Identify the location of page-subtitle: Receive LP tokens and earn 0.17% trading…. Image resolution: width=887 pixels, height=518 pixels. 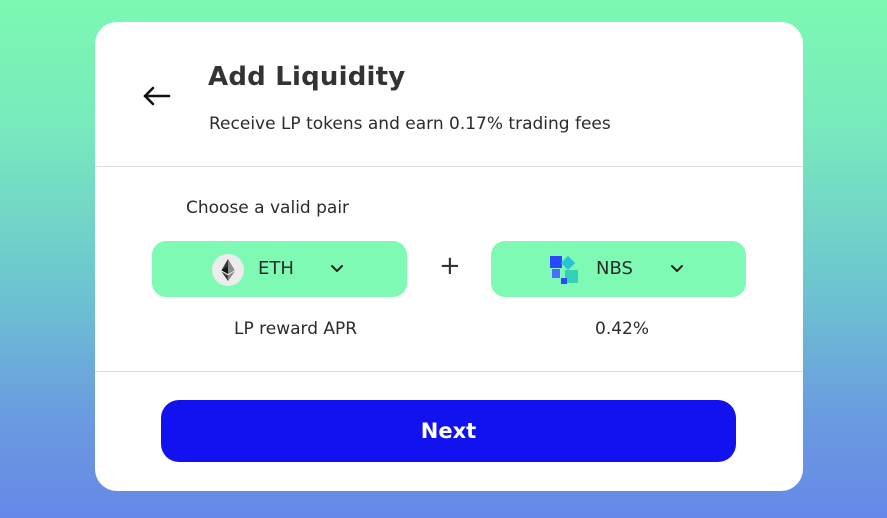
(410, 124).